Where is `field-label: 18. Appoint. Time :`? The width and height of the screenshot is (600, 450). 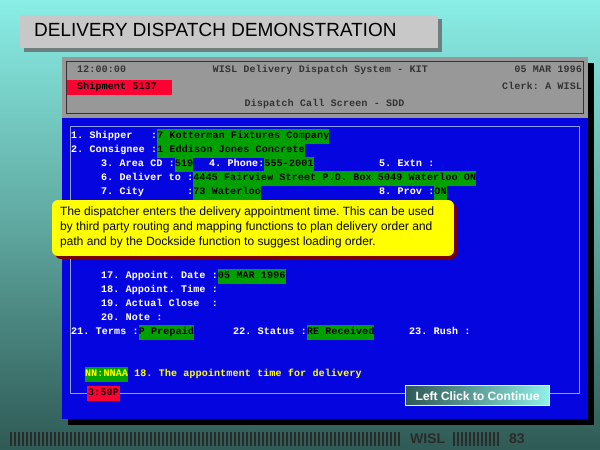
field-label: 18. Appoint. Time : is located at coordinates (159, 291).